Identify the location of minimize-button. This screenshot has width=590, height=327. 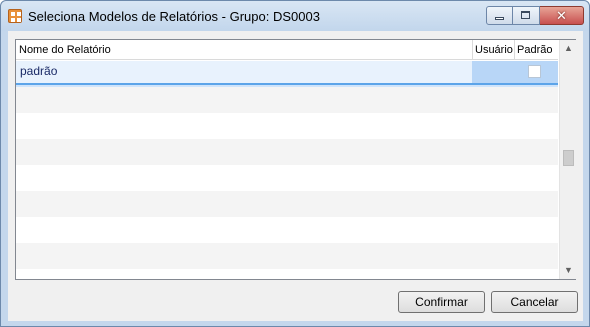
(499, 15).